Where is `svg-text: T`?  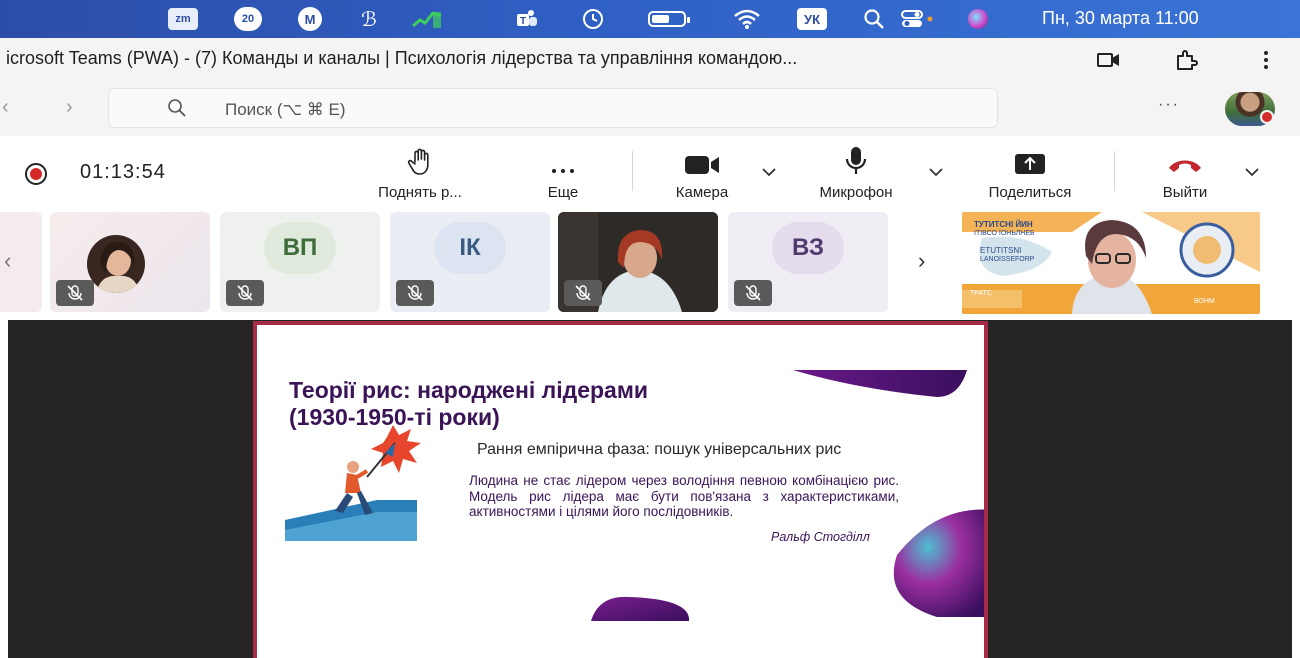 svg-text: T is located at coordinates (523, 21).